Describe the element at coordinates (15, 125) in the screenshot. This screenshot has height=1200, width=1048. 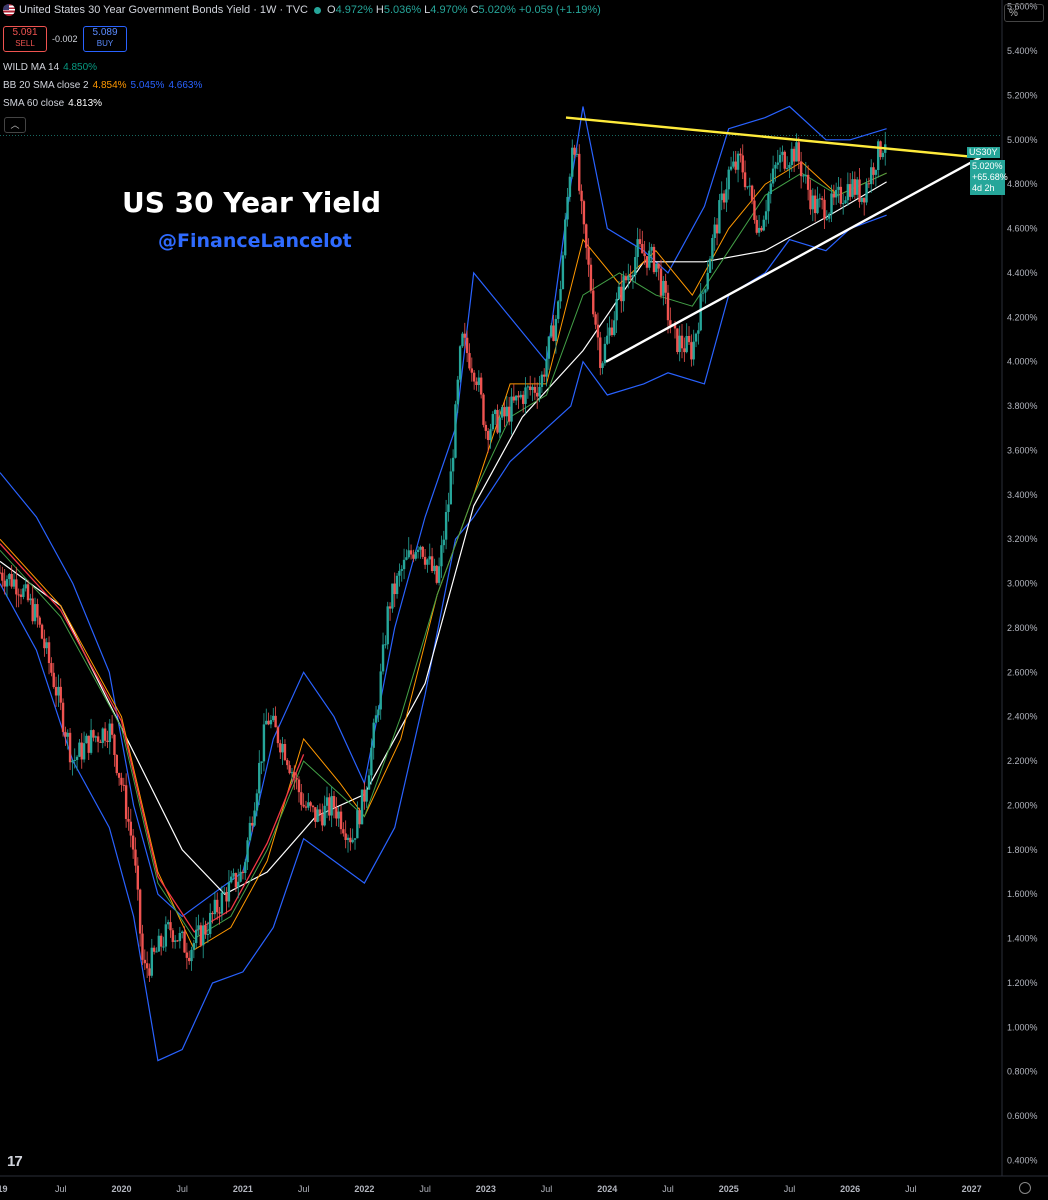
I see `collapse-legend-button: ︿` at that location.